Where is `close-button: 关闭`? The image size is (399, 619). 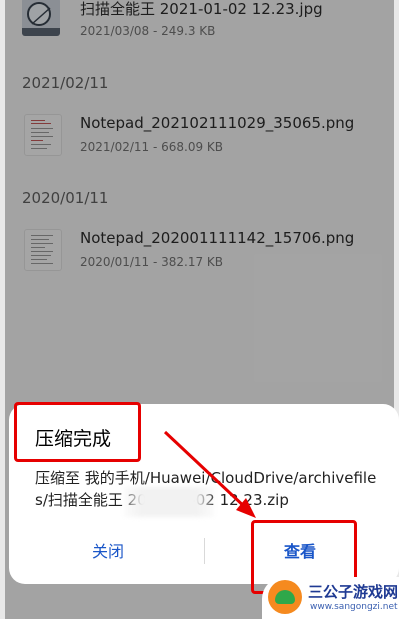 close-button: 关闭 is located at coordinates (108, 550).